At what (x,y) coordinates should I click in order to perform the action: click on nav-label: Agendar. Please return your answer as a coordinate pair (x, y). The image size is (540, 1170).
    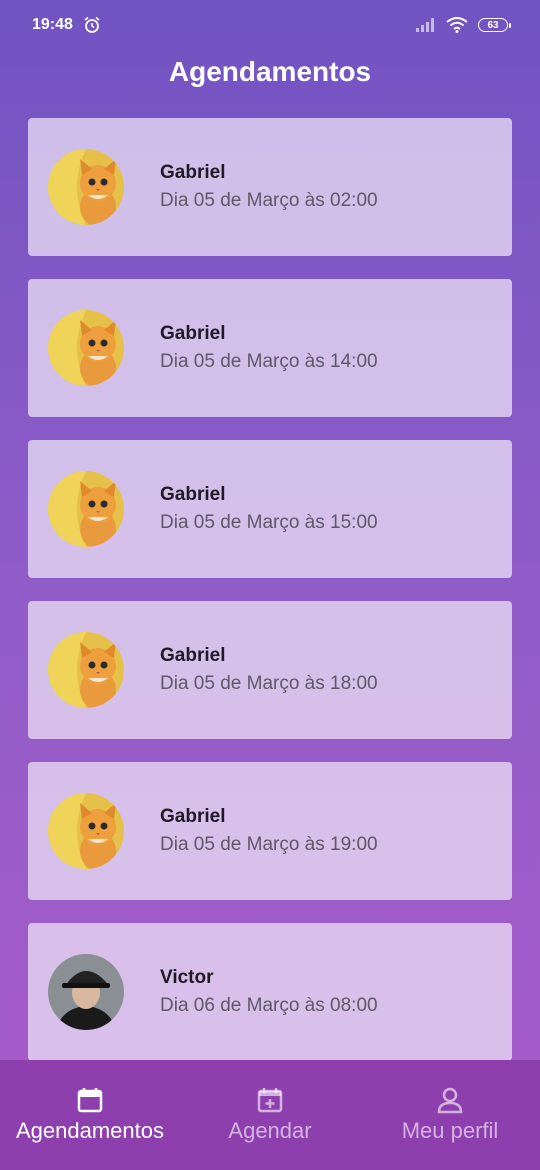
    Looking at the image, I should click on (270, 1130).